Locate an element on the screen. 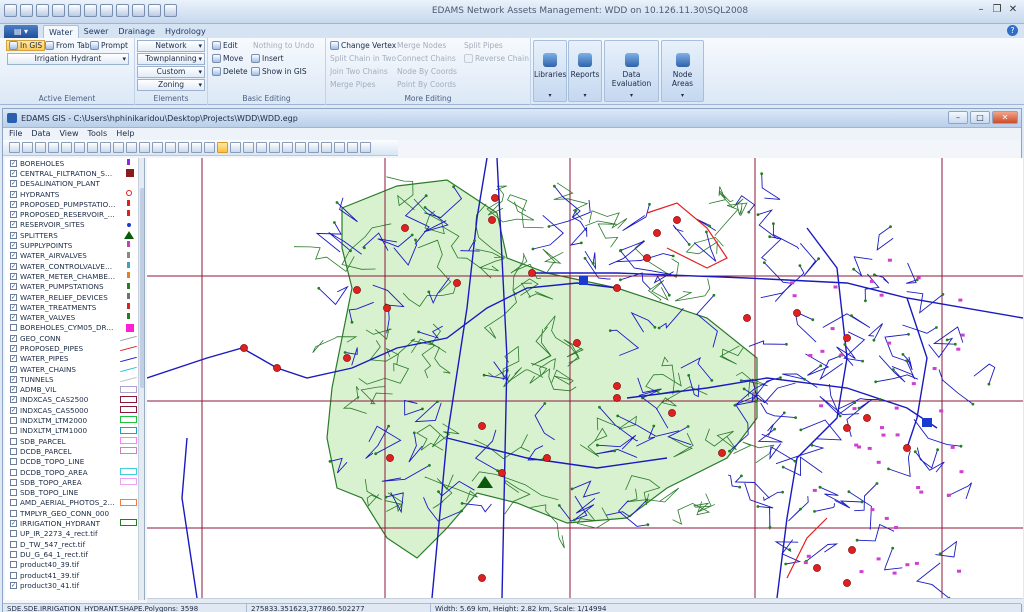  layer-item: ✓ ADMB_VIL is located at coordinates (74, 390).